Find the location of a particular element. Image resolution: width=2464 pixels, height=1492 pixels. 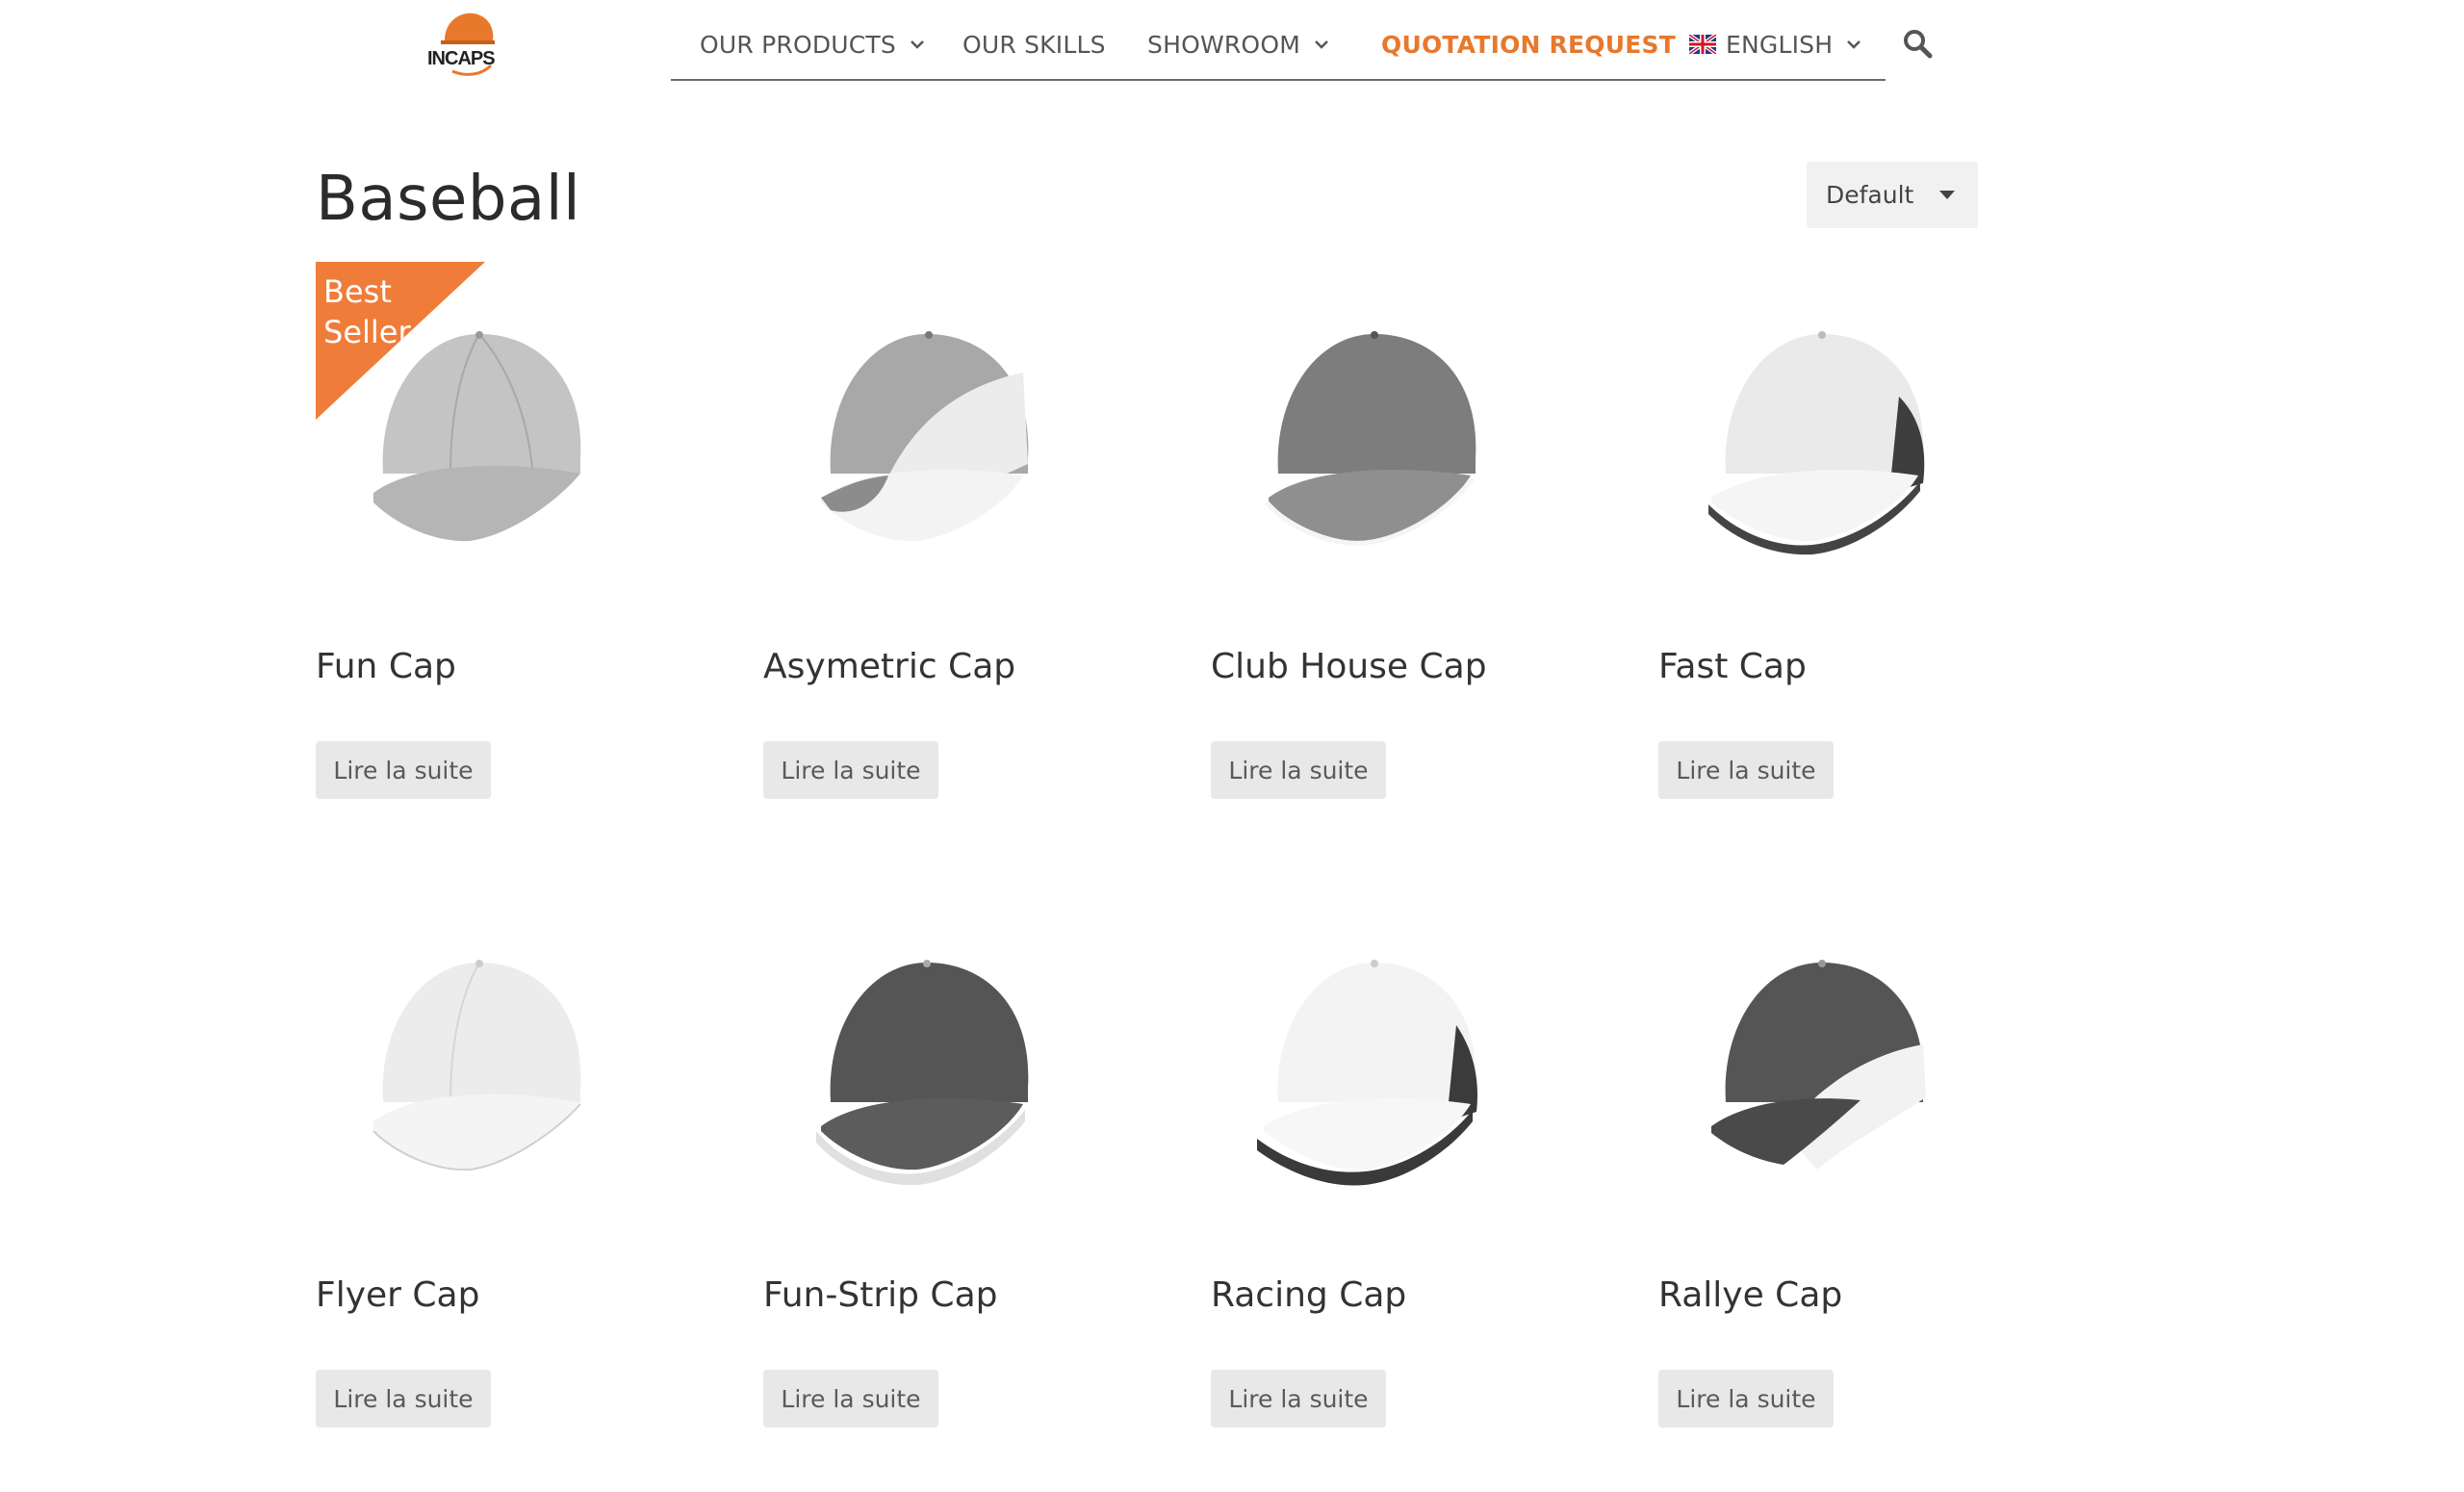

product-name: Club House Cap is located at coordinates (1349, 666).